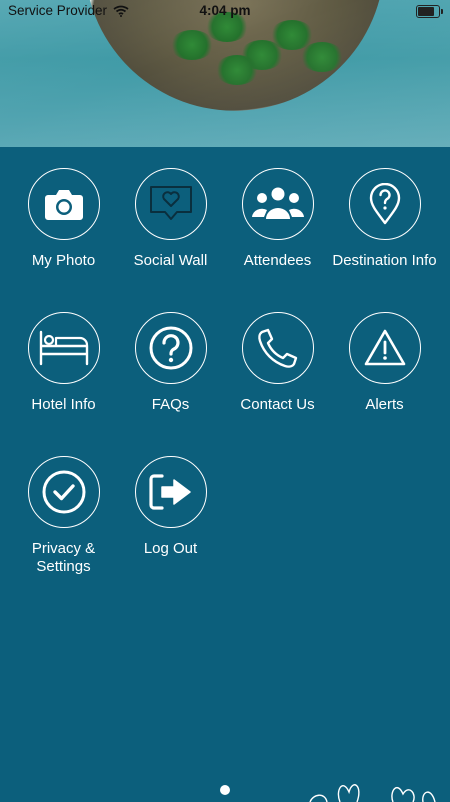 This screenshot has width=450, height=802. I want to click on menu-item-my-photo: My Photo, so click(63, 219).